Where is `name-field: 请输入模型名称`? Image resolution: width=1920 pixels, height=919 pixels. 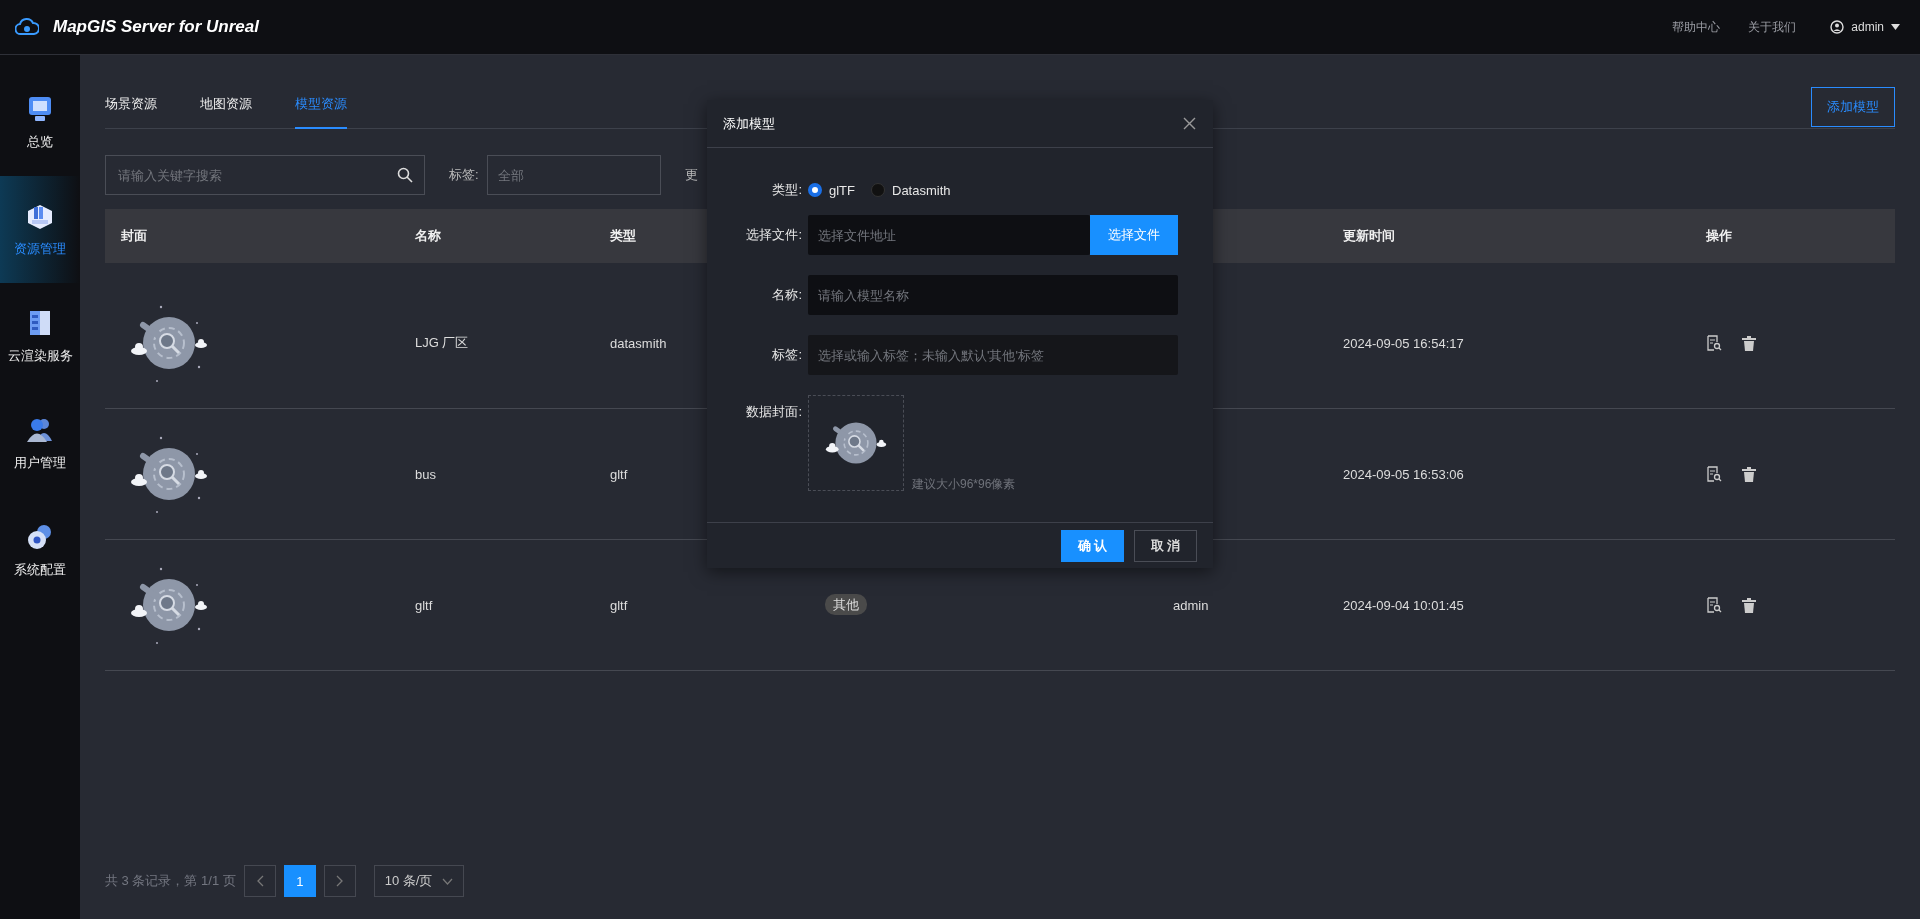
name-field: 请输入模型名称 is located at coordinates (993, 295).